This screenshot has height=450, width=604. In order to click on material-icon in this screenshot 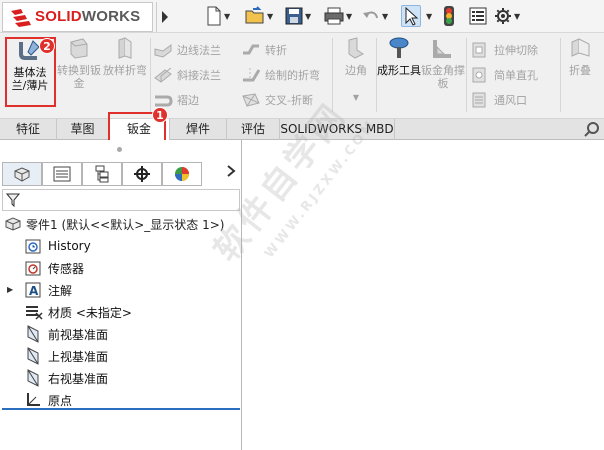, I will do `click(34, 313)`.